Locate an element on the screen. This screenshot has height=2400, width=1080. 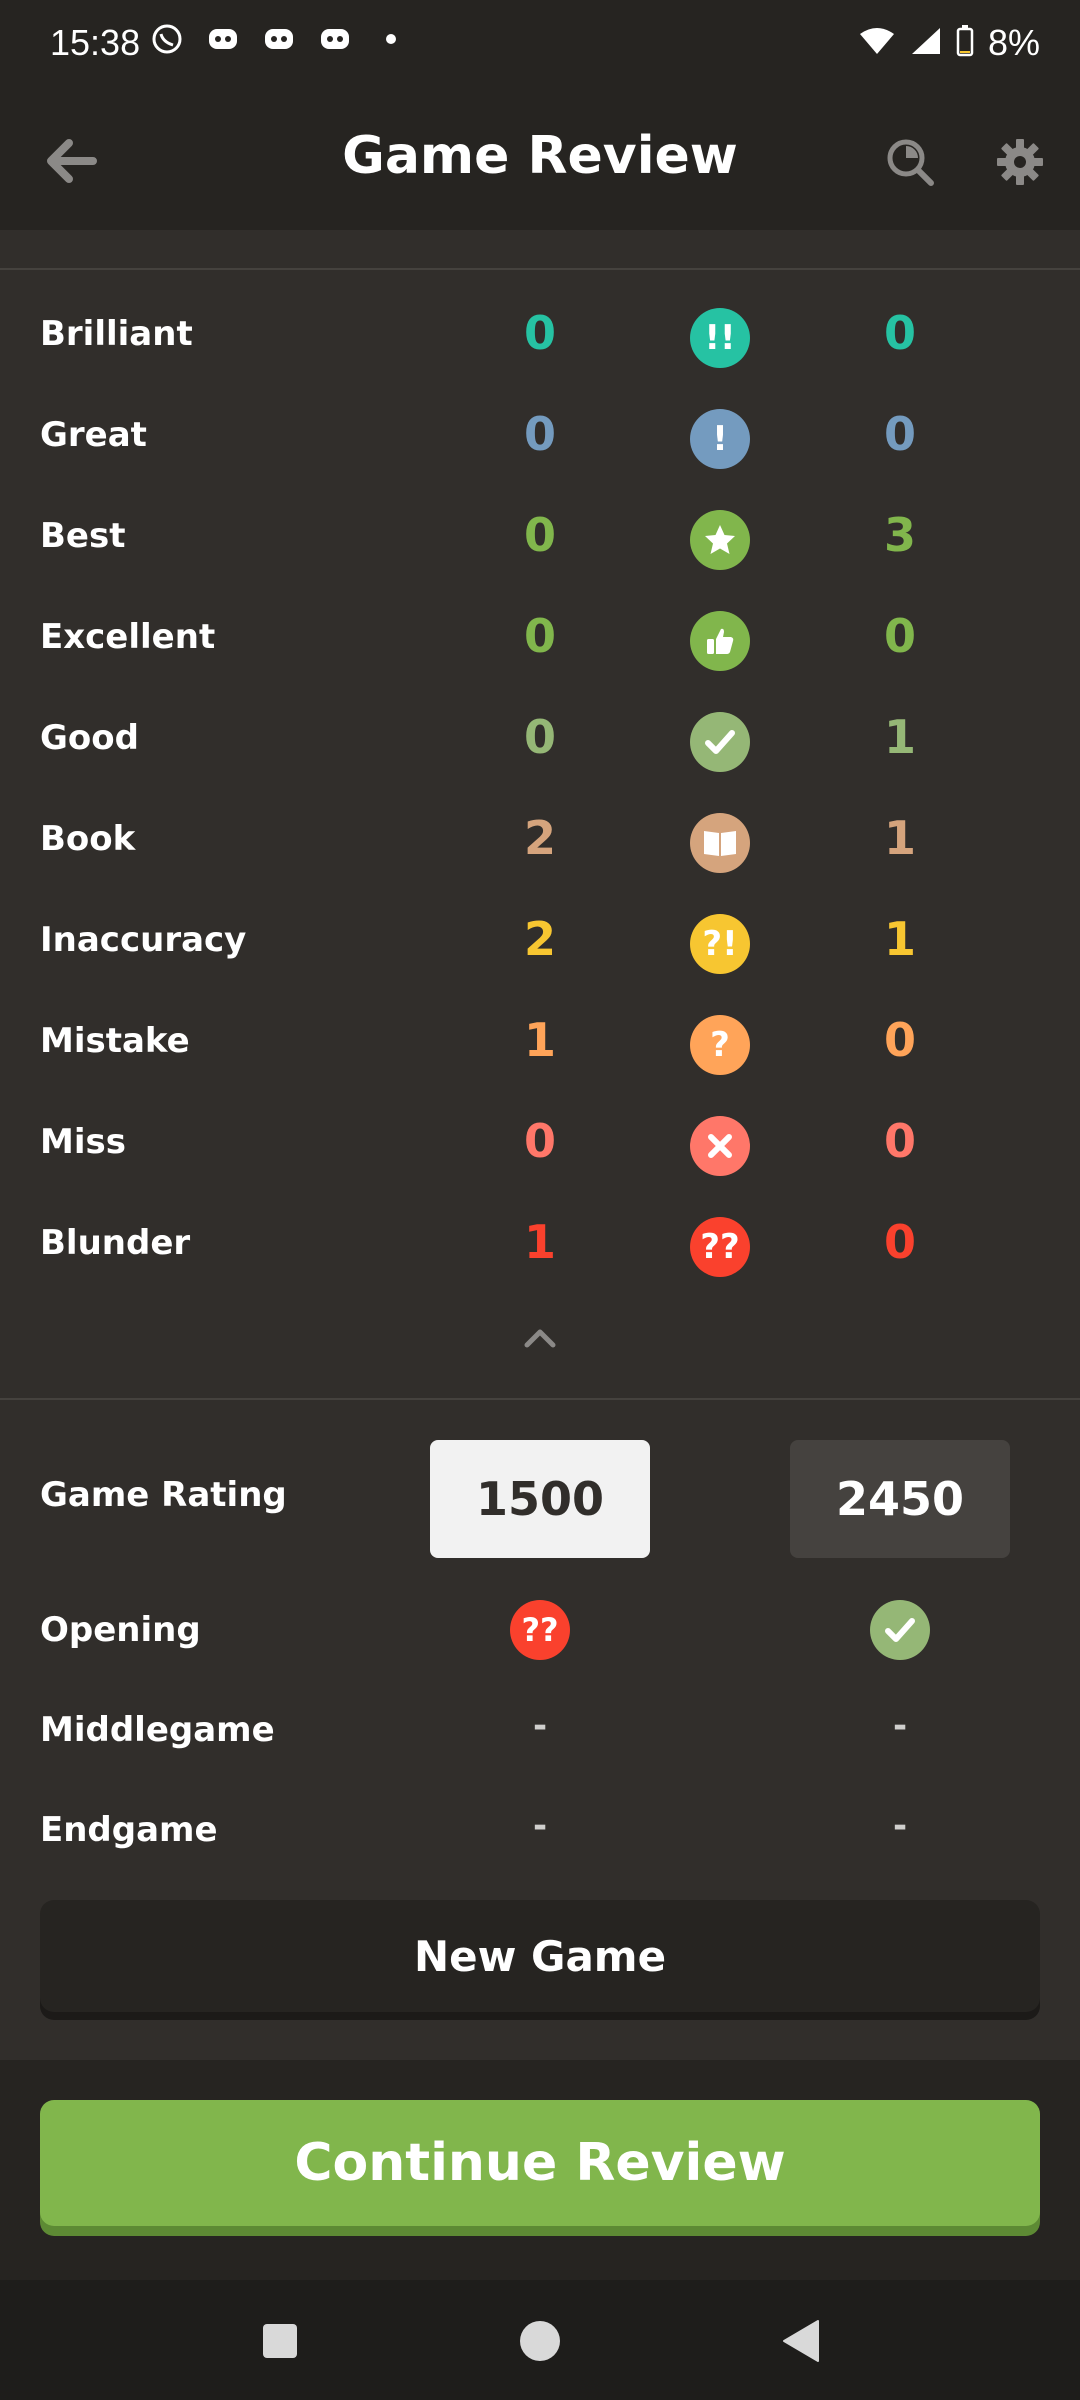
move-quality-label: Inaccuracy is located at coordinates (143, 940).